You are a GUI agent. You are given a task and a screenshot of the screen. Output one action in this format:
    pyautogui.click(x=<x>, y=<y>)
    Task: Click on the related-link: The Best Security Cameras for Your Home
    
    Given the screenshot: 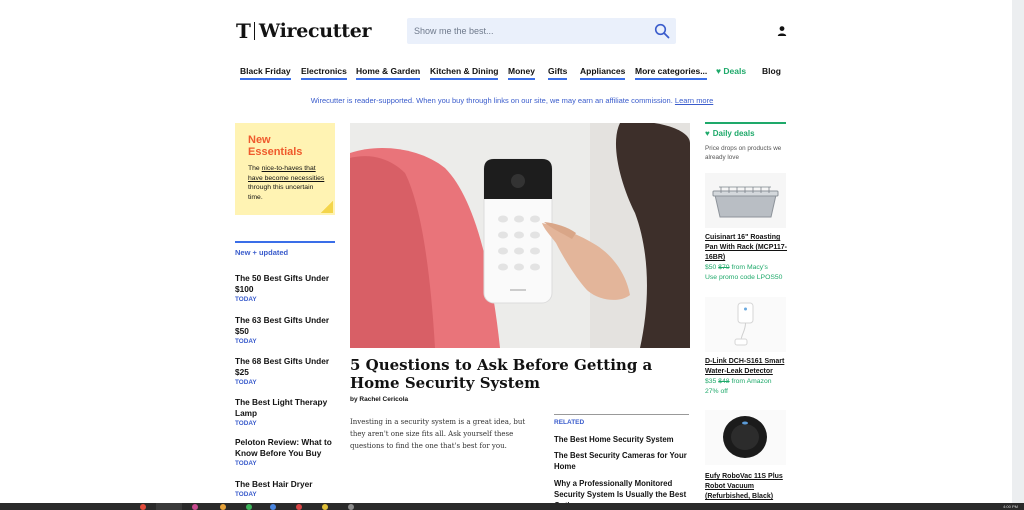 What is the action you would take?
    pyautogui.click(x=621, y=461)
    